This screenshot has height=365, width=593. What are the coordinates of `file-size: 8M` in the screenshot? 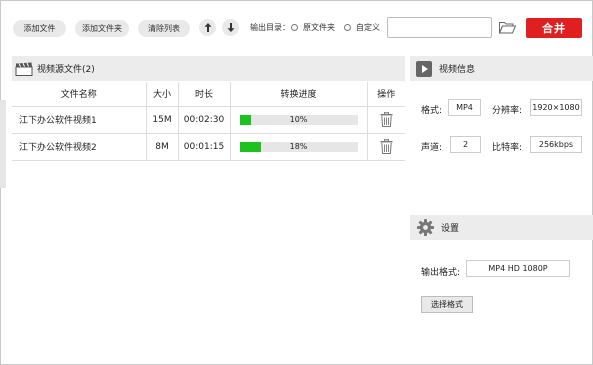 It's located at (162, 147).